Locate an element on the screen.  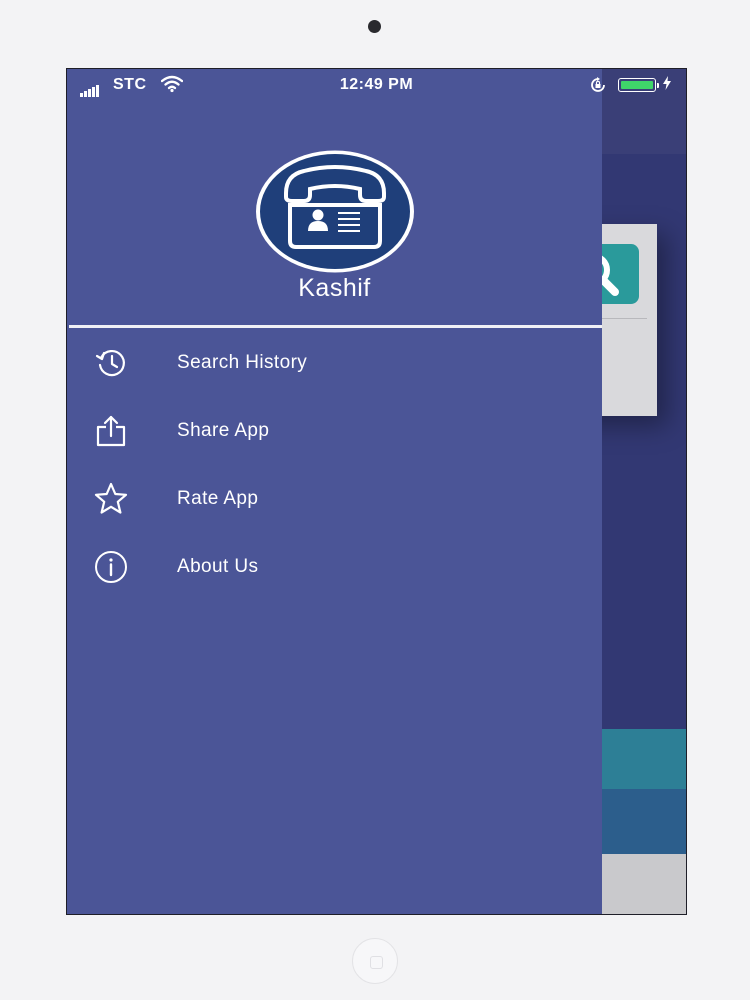
menu-item-label: Rate App is located at coordinates (218, 498).